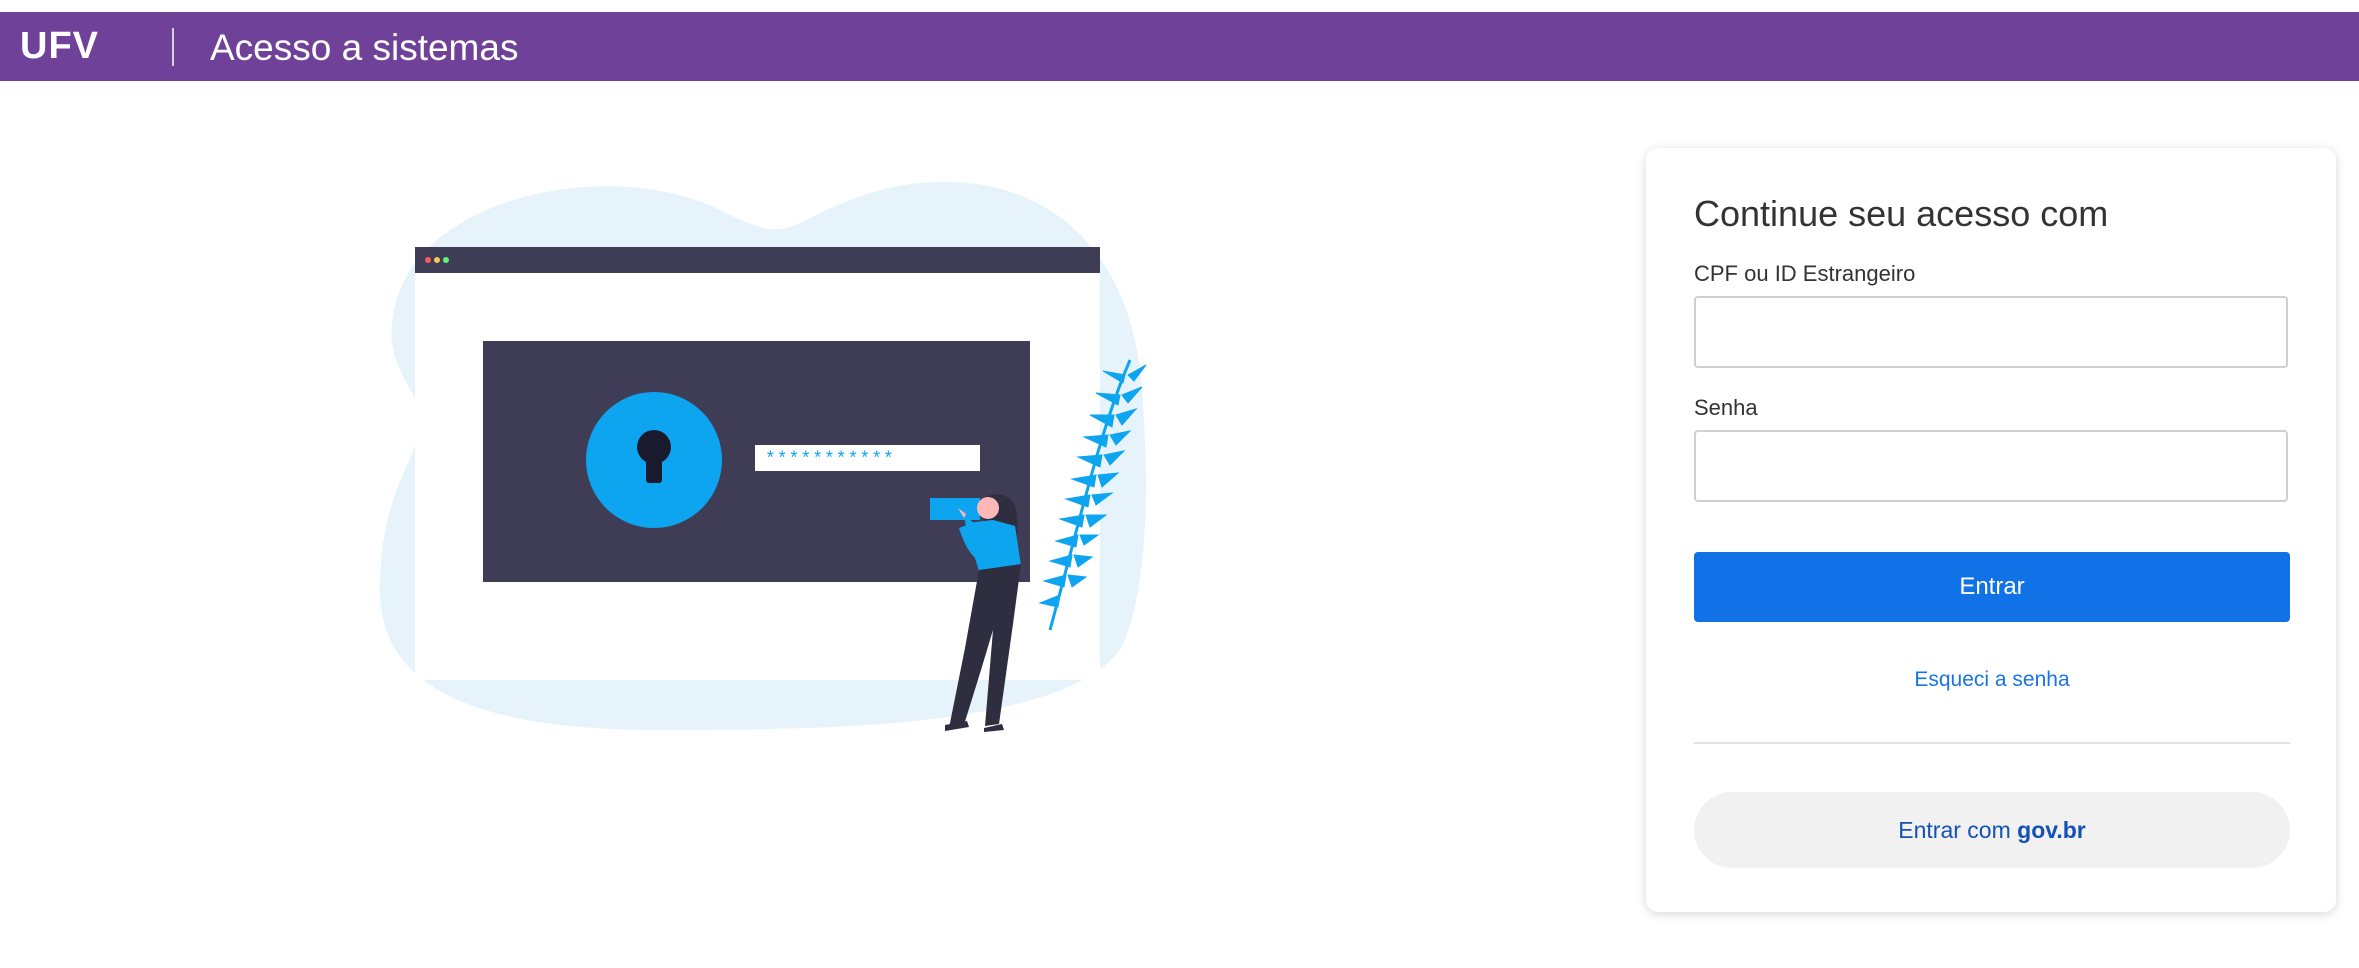 The image size is (2359, 968). Describe the element at coordinates (1992, 680) in the screenshot. I see `forgot-password-link: Esqueci a senha` at that location.